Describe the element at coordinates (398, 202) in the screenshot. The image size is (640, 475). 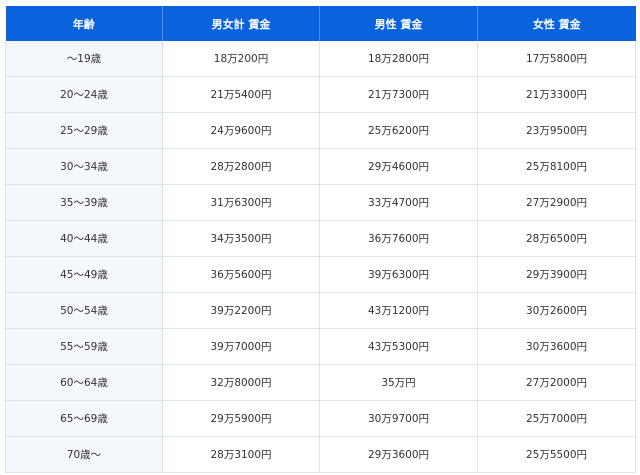
I see `male-wage-cell: 33万4700円` at that location.